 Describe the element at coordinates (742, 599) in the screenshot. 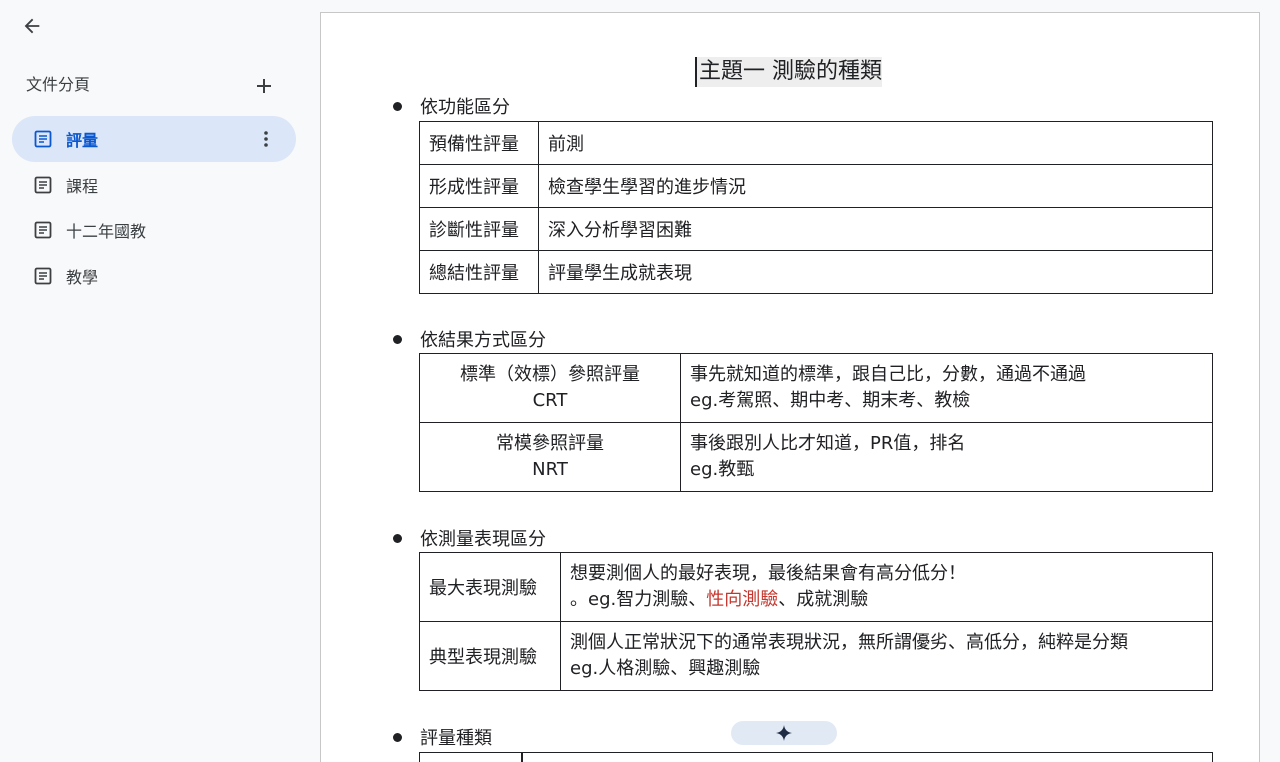

I see `highlighted-text: 性向測驗` at that location.